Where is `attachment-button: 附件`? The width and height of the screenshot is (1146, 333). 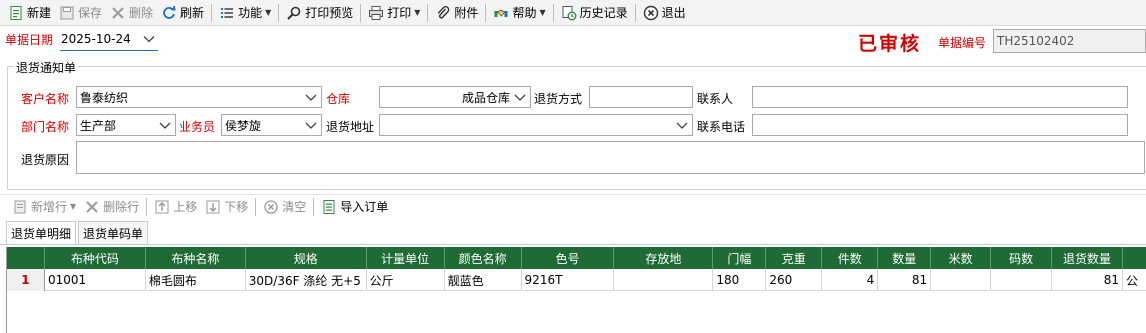
attachment-button: 附件 is located at coordinates (456, 13).